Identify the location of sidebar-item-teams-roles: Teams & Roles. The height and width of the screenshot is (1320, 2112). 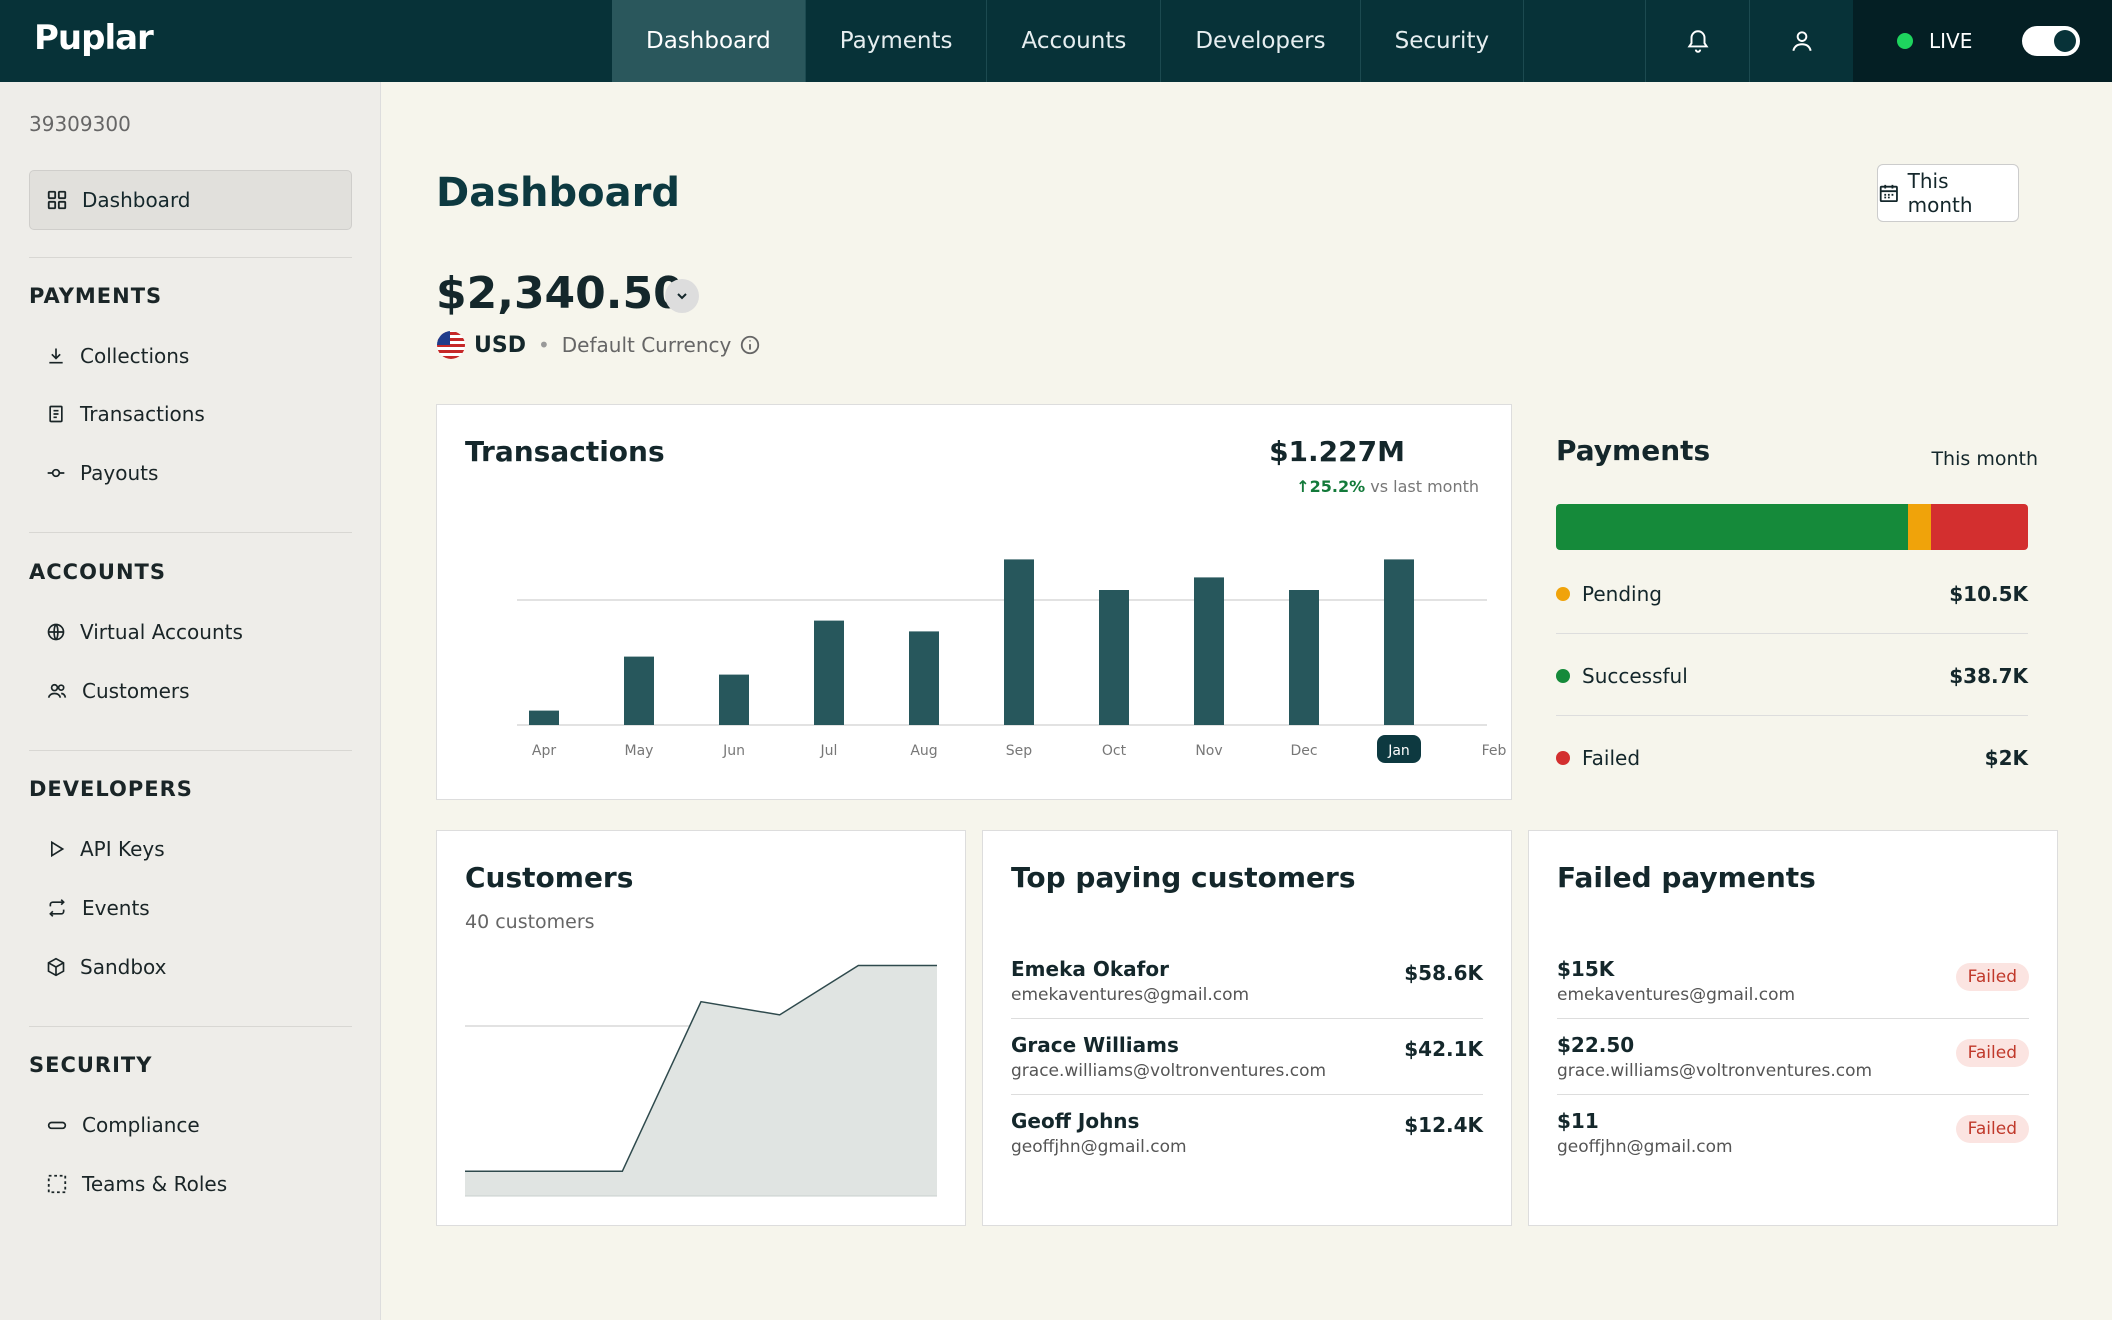
(136, 1184).